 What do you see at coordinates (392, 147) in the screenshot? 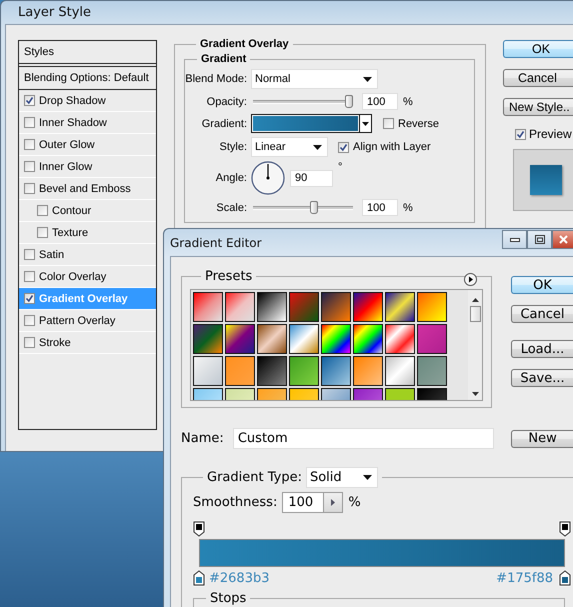
I see `checkbox-label: Align with Layer` at bounding box center [392, 147].